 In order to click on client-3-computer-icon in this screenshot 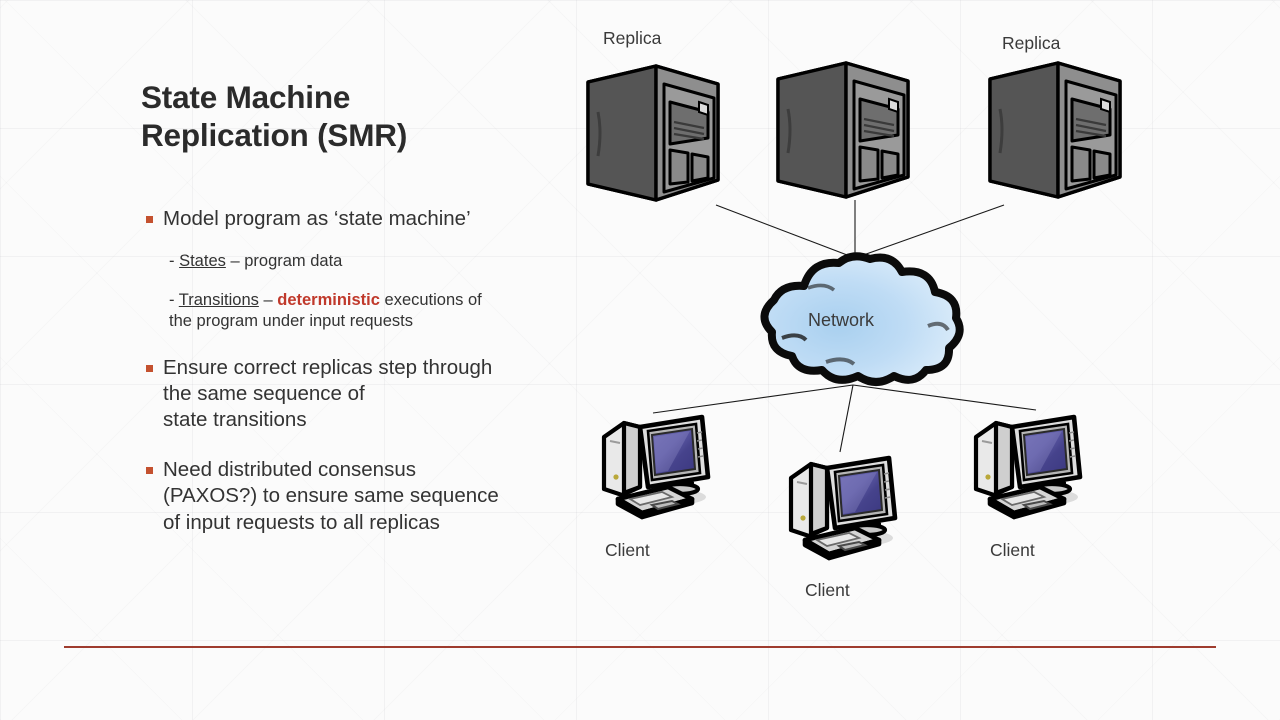, I will do `click(1028, 467)`.